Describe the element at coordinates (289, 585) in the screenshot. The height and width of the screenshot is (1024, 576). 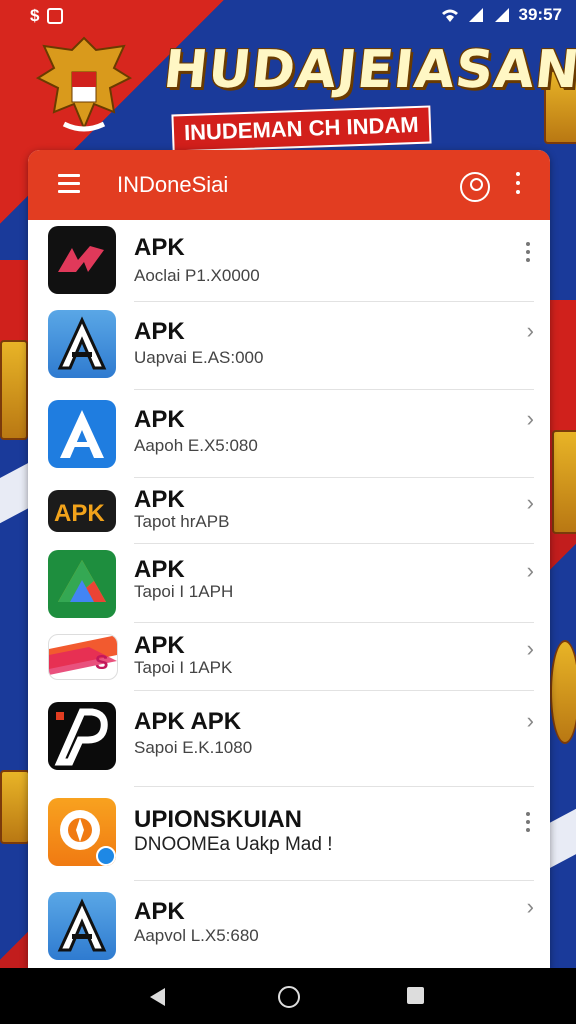
I see `list-item: APK Tapoi I 1APH ›` at that location.